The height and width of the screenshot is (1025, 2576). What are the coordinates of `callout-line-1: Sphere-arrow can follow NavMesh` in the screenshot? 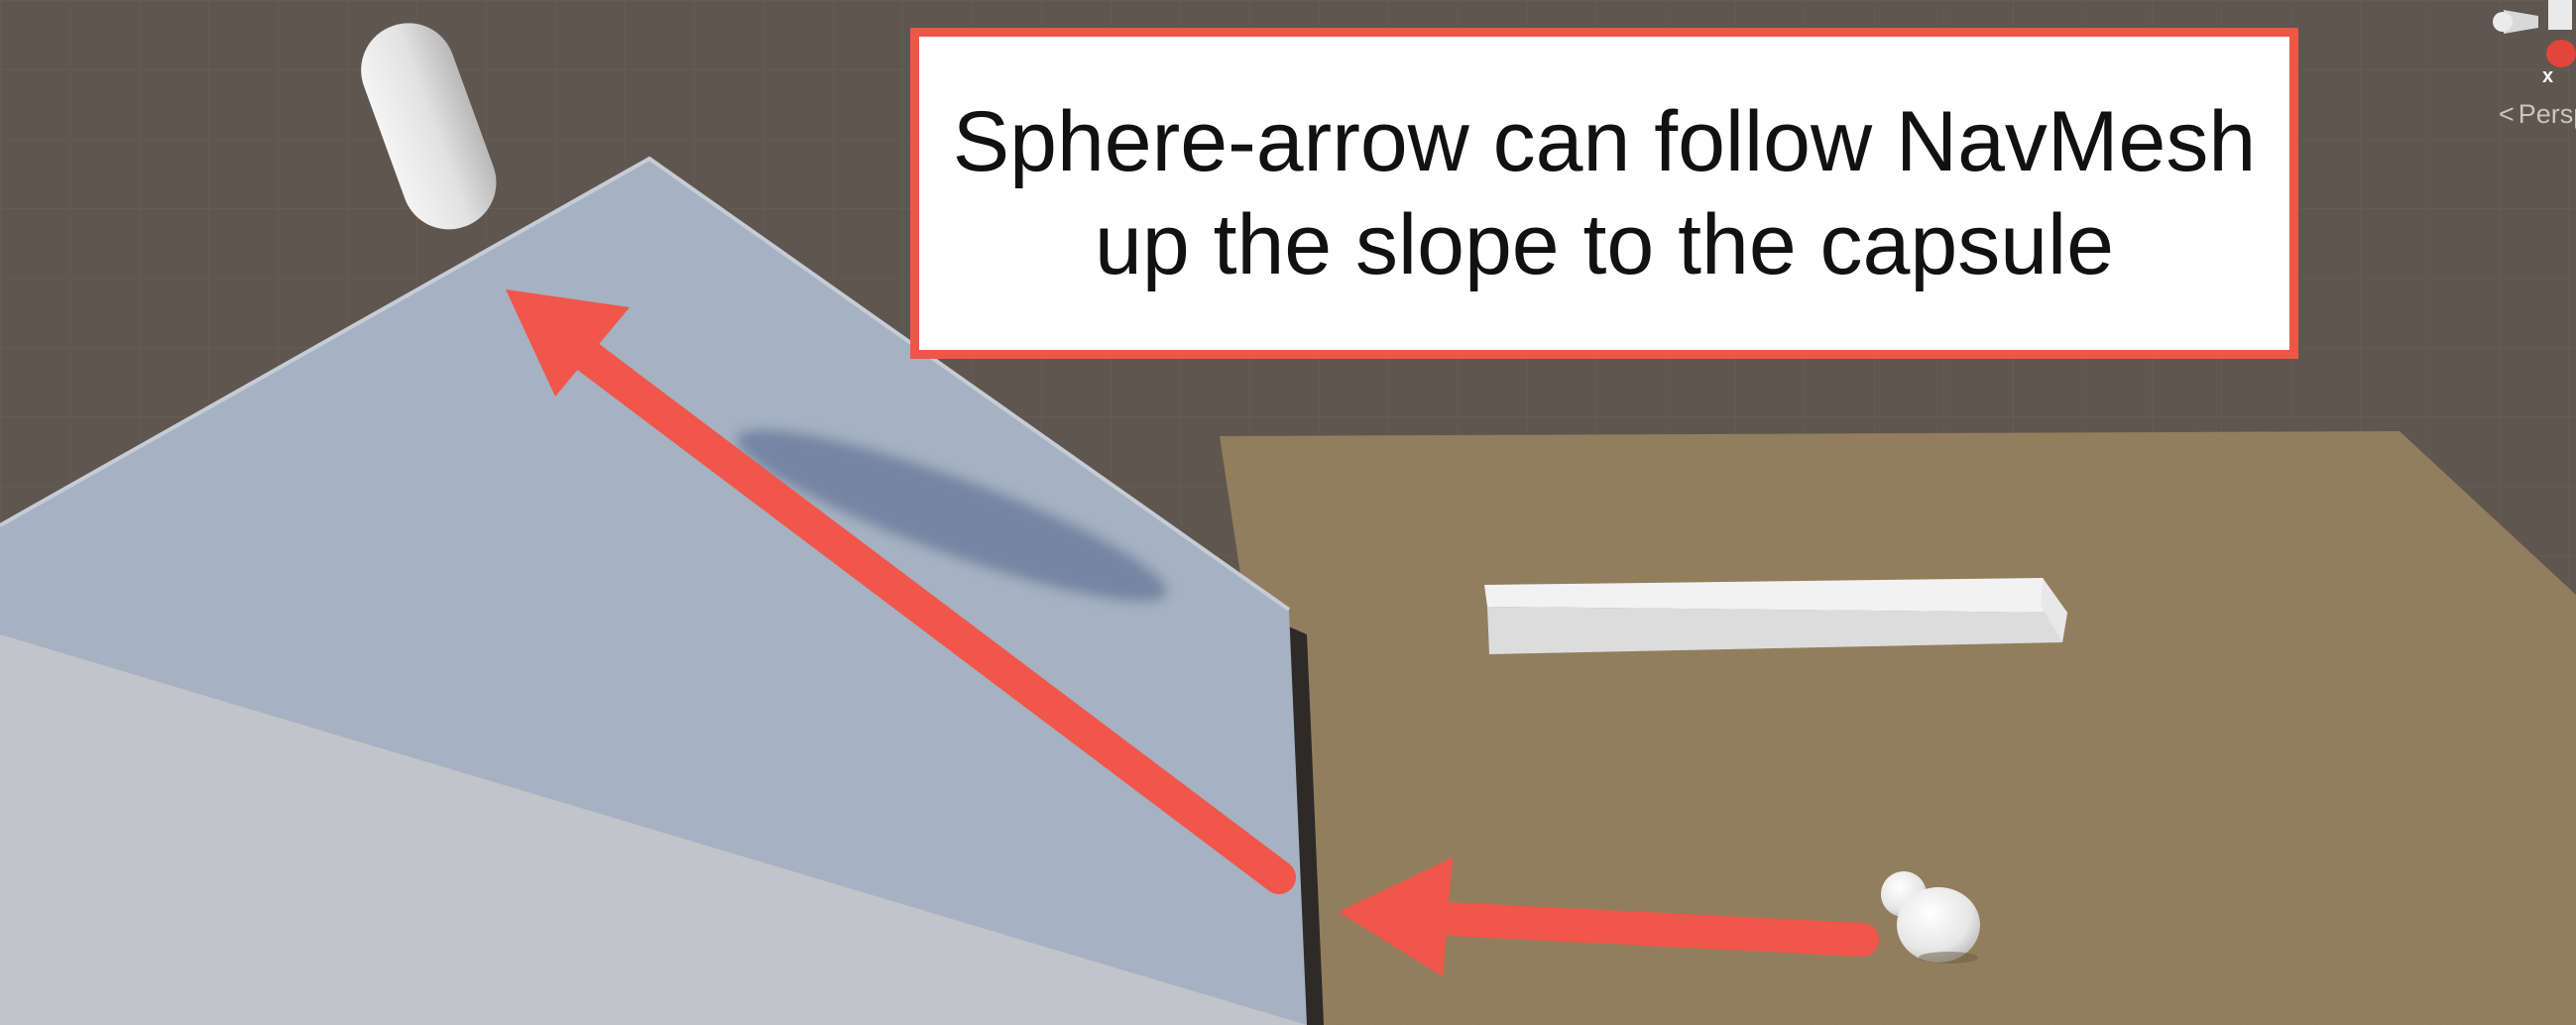 It's located at (1605, 141).